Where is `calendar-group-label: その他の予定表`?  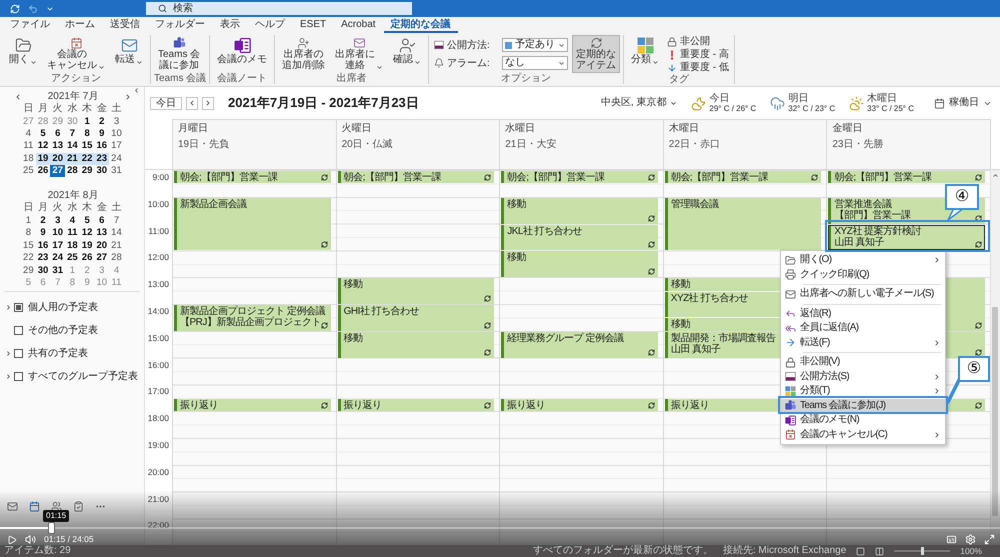
calendar-group-label: その他の予定表 is located at coordinates (63, 330).